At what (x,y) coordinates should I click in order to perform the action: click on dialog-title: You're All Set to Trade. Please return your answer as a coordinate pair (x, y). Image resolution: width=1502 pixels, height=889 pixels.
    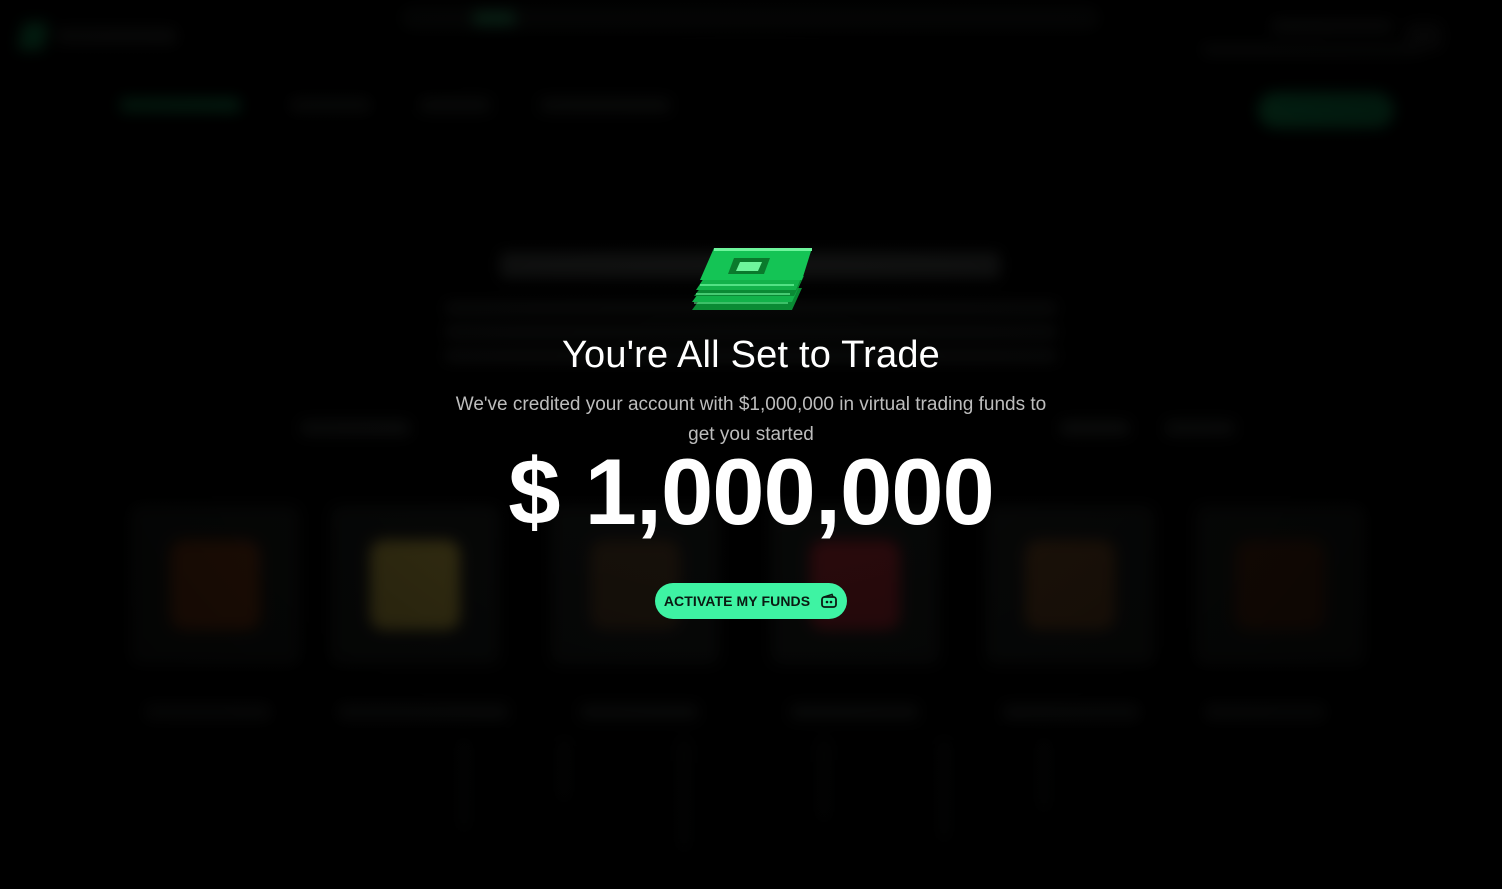
    Looking at the image, I should click on (751, 355).